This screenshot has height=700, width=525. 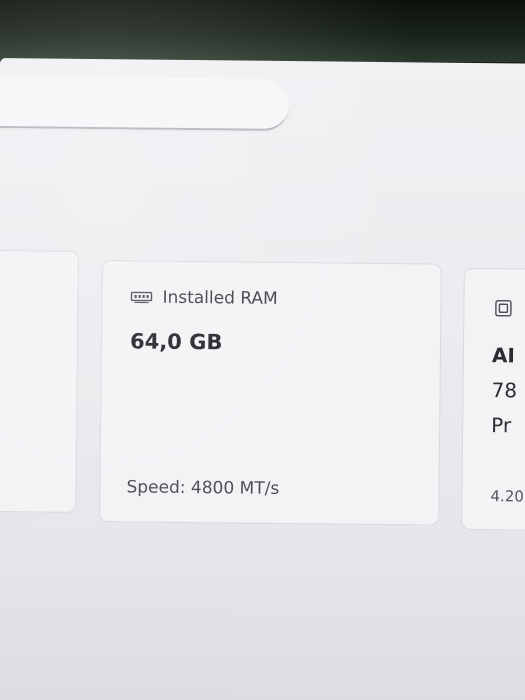 I want to click on processor-card: AI 78 Pr 4.20, so click(x=493, y=399).